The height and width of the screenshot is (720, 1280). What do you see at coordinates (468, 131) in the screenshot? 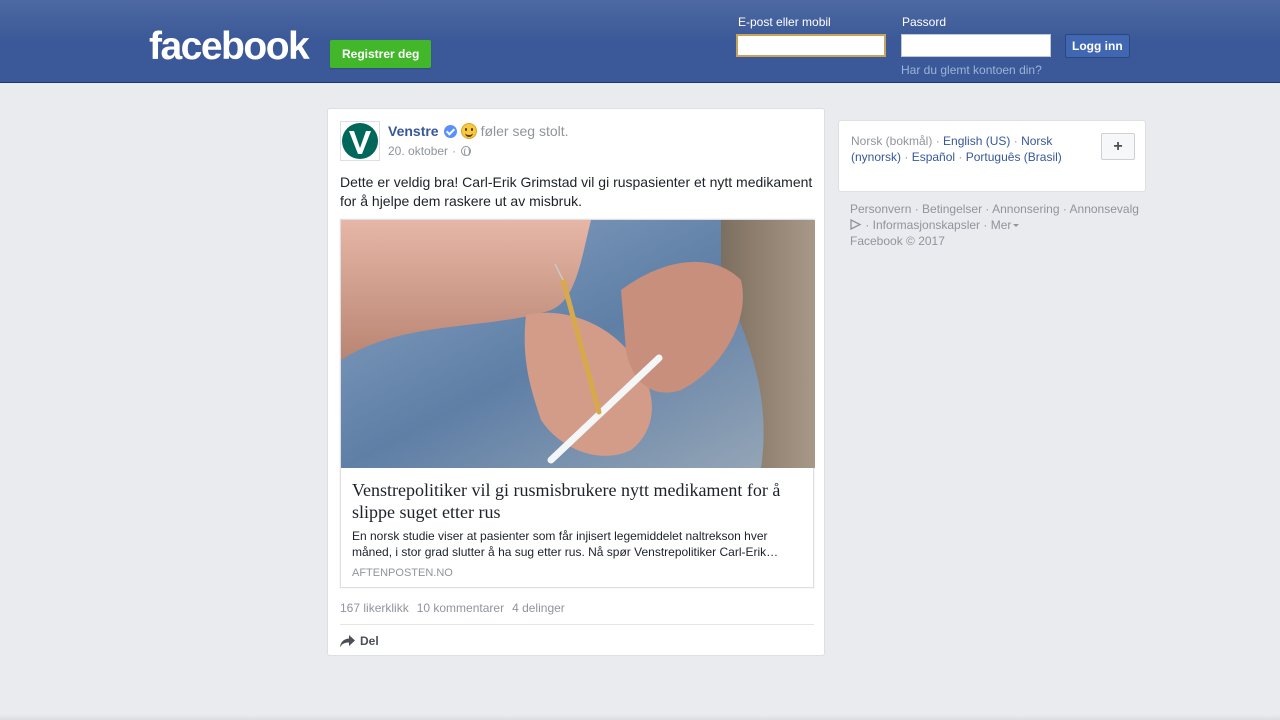
I see `smiling-emoji-icon` at bounding box center [468, 131].